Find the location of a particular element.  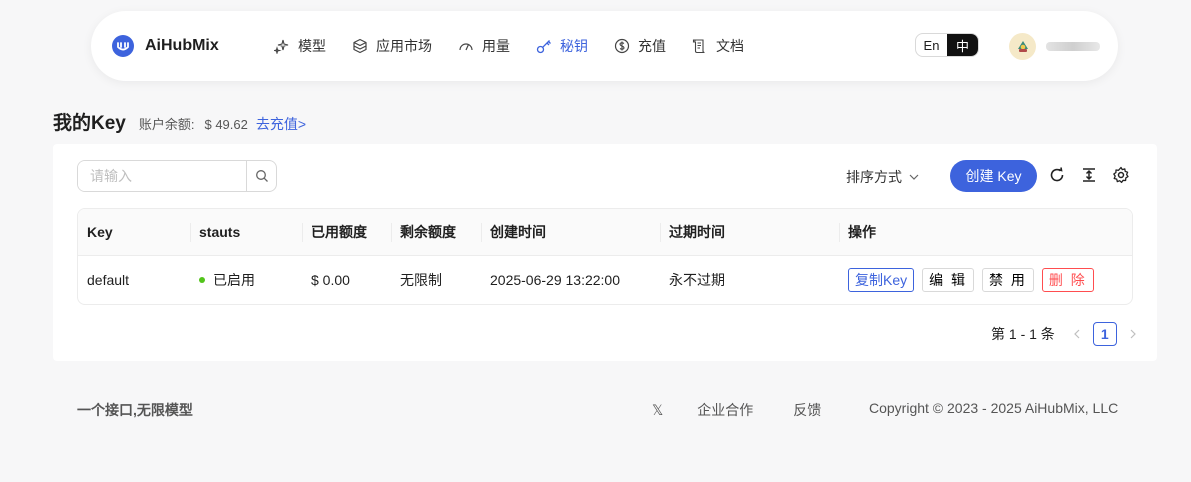

next-page-button is located at coordinates (1133, 334).